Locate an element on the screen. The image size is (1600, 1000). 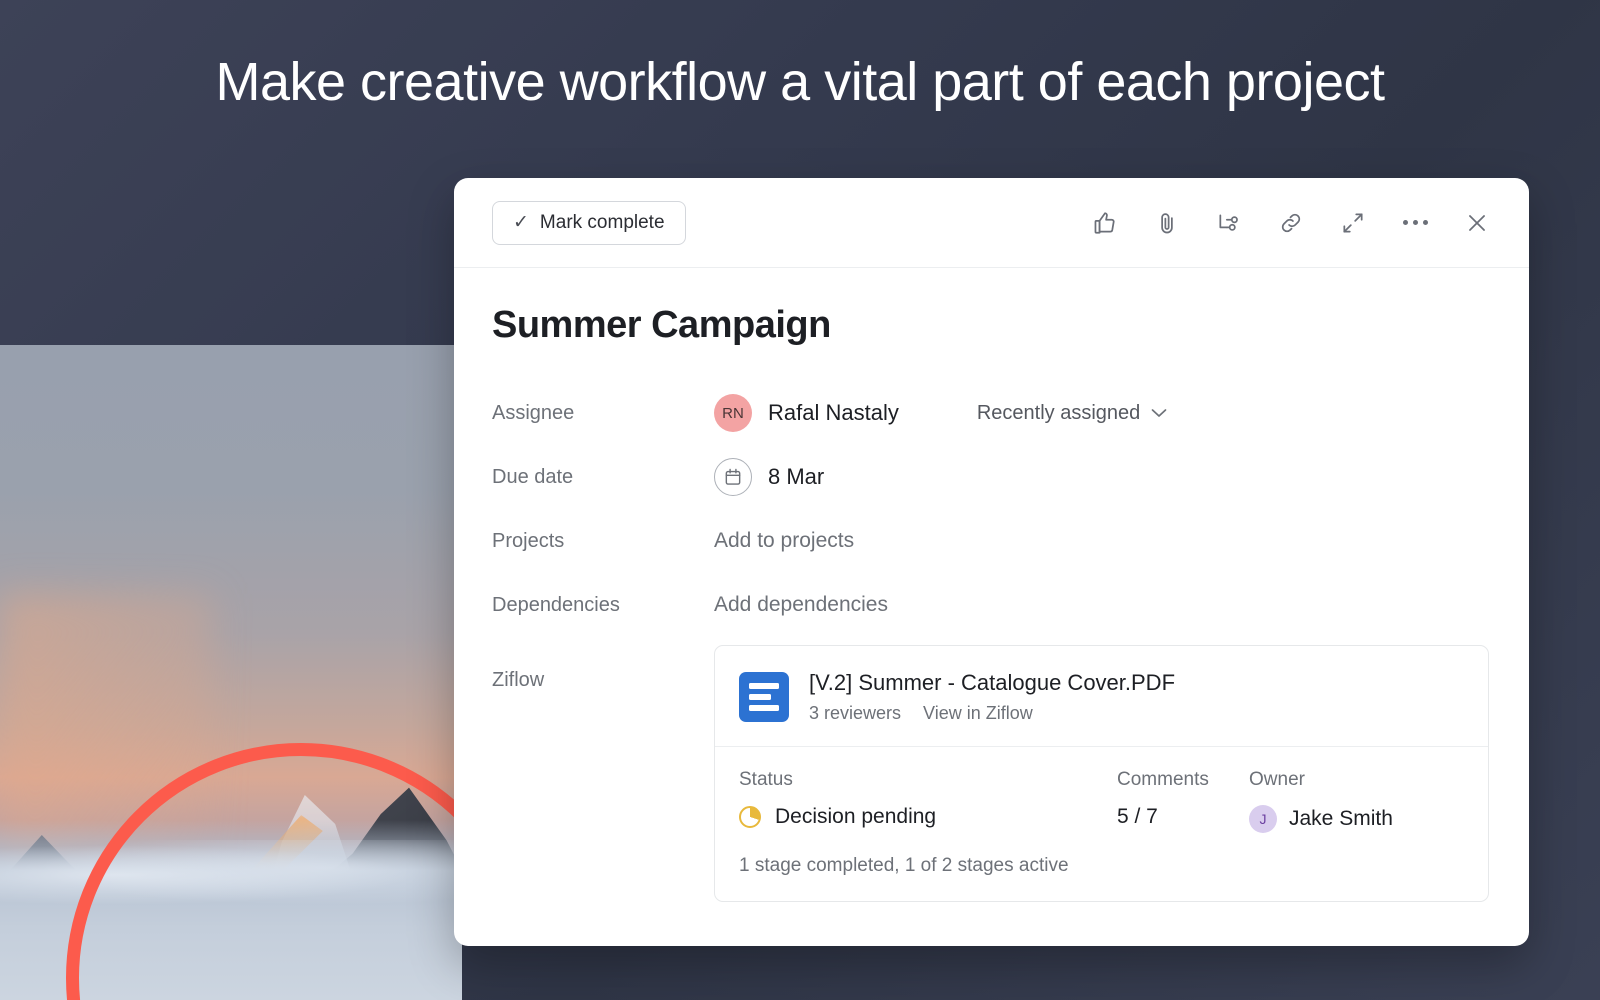
due-date-row: Due date 8 Mar is located at coordinates (991, 477).